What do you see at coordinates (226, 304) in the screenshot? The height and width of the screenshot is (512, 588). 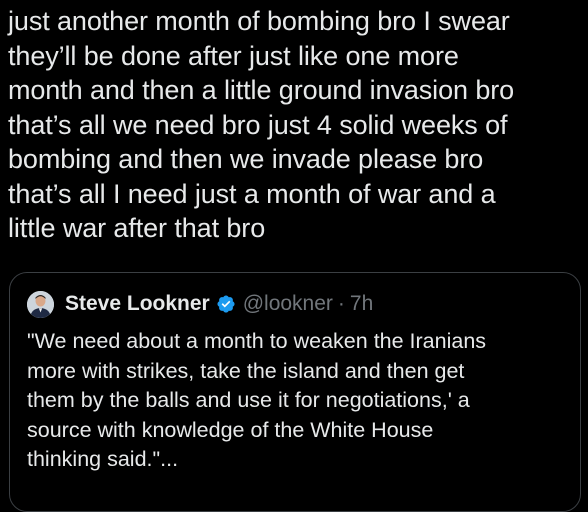 I see `verified-badge-icon` at bounding box center [226, 304].